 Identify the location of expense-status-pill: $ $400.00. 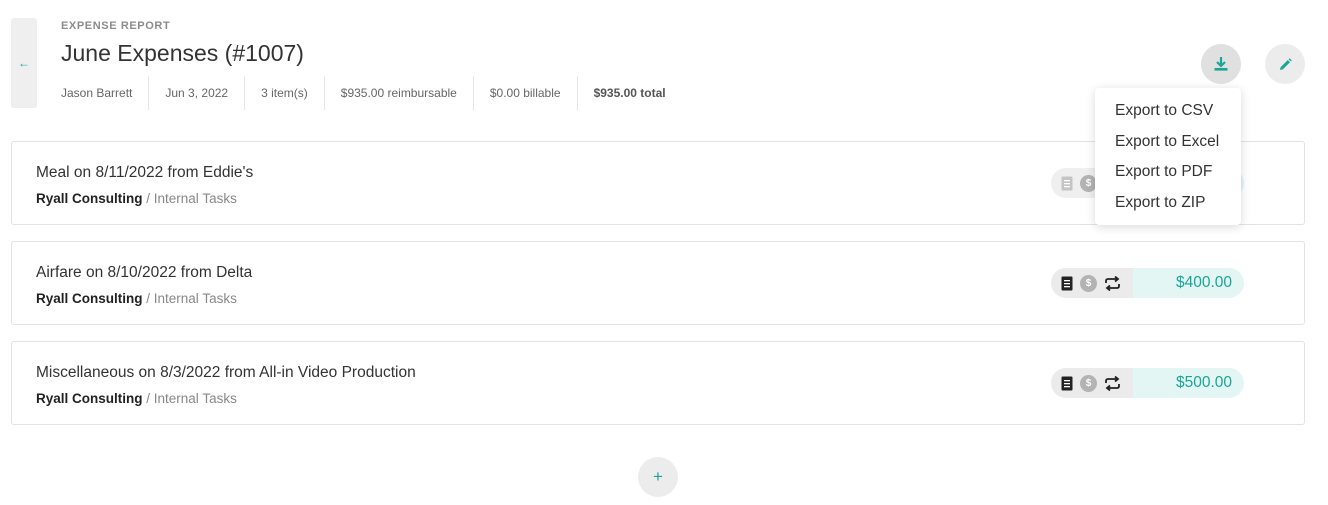
(1147, 283).